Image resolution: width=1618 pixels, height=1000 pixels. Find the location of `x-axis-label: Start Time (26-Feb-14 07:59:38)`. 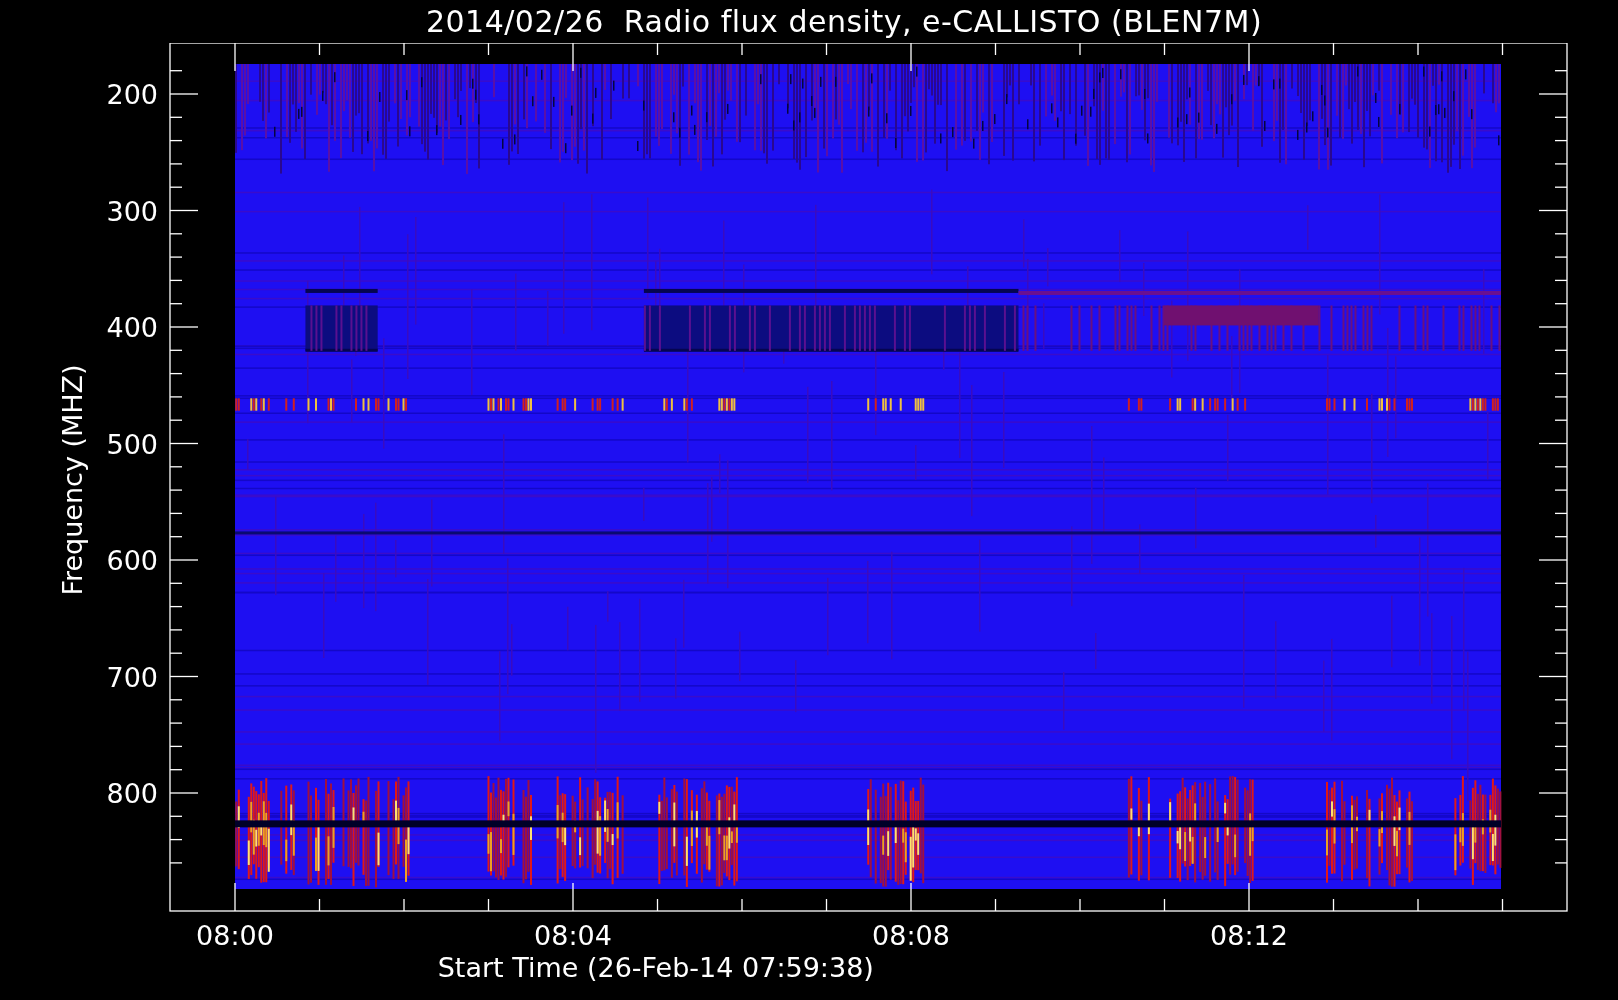

x-axis-label: Start Time (26-Feb-14 07:59:38) is located at coordinates (655, 967).